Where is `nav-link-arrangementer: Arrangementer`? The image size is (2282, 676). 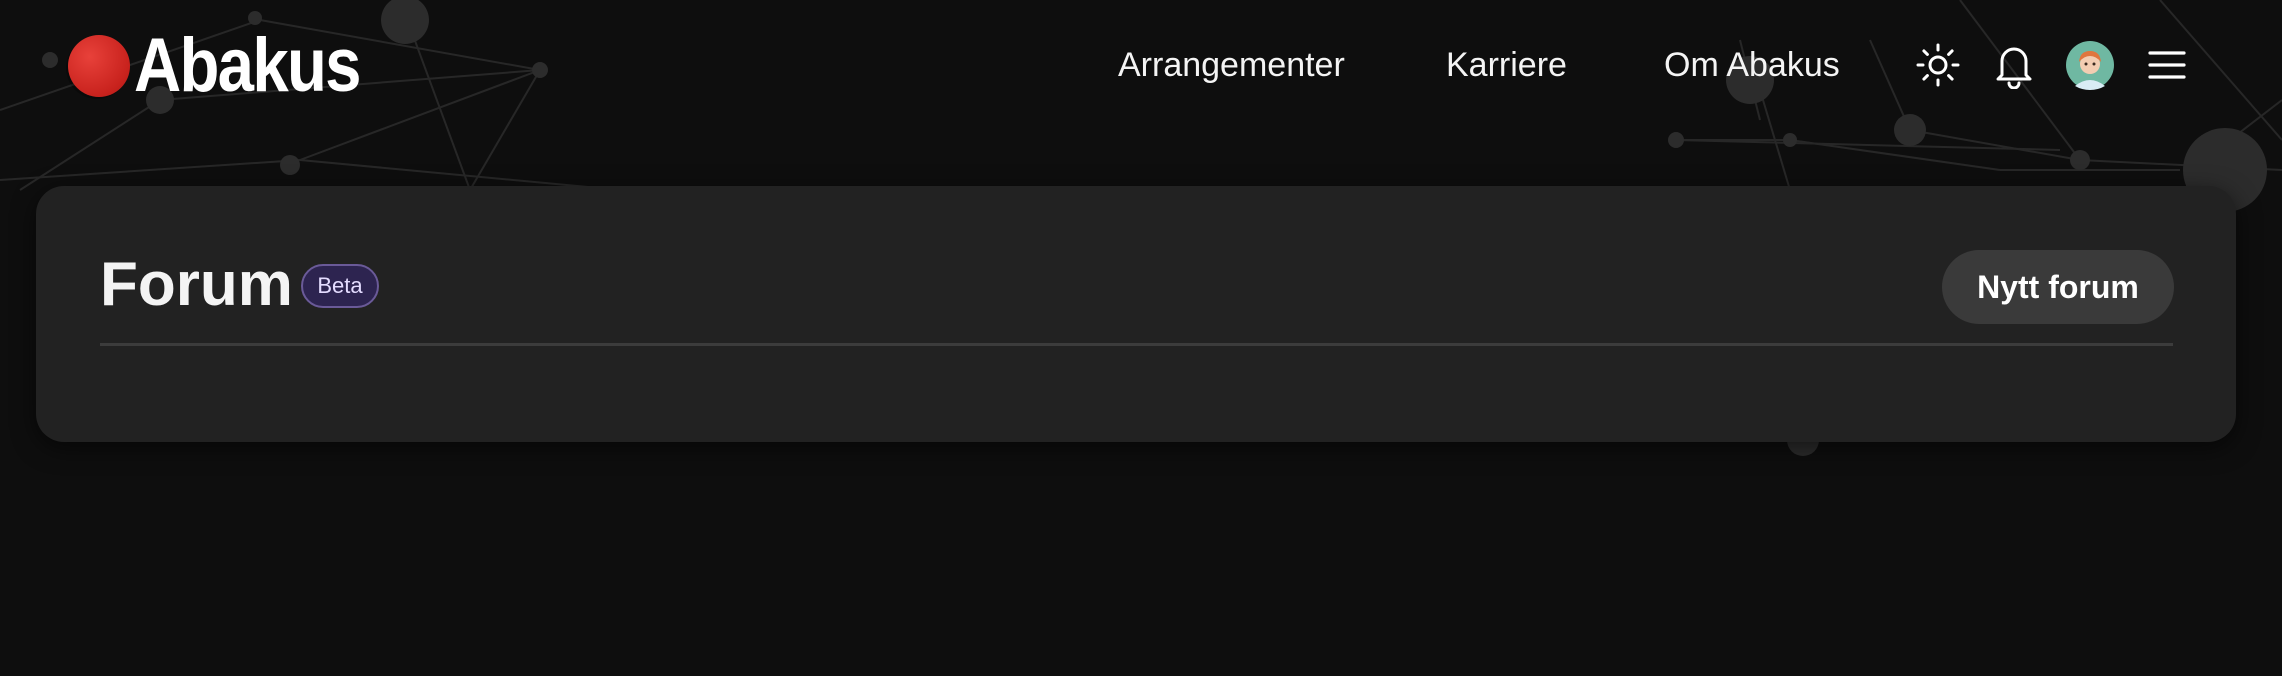 nav-link-arrangementer: Arrangementer is located at coordinates (1231, 65).